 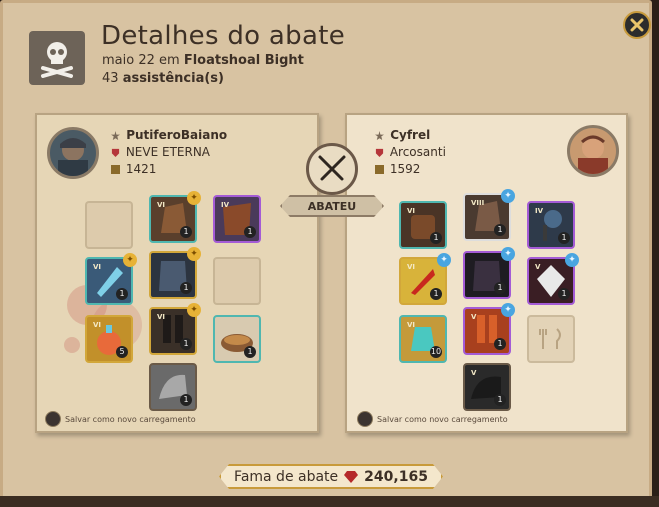 I want to click on kill-location: Floatshoal Bight, so click(x=243, y=60).